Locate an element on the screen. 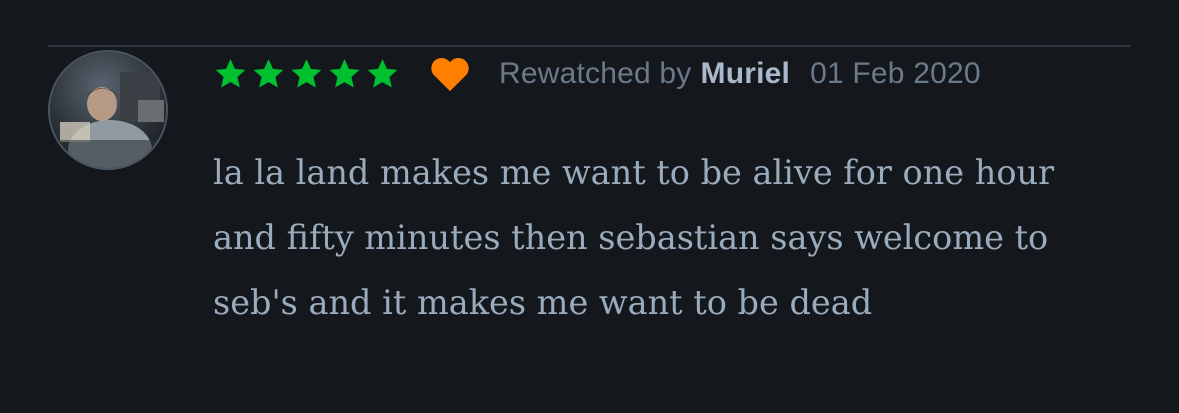 Image resolution: width=1179 pixels, height=413 pixels. activity-line: Rewatched by Muriel 01 Feb 2020 is located at coordinates (740, 74).